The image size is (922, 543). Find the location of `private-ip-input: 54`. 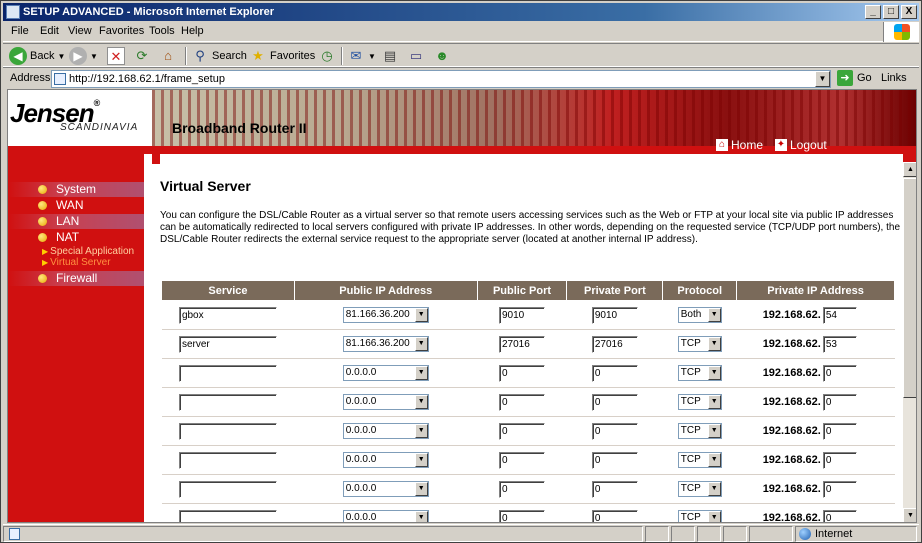

private-ip-input: 54 is located at coordinates (839, 315).